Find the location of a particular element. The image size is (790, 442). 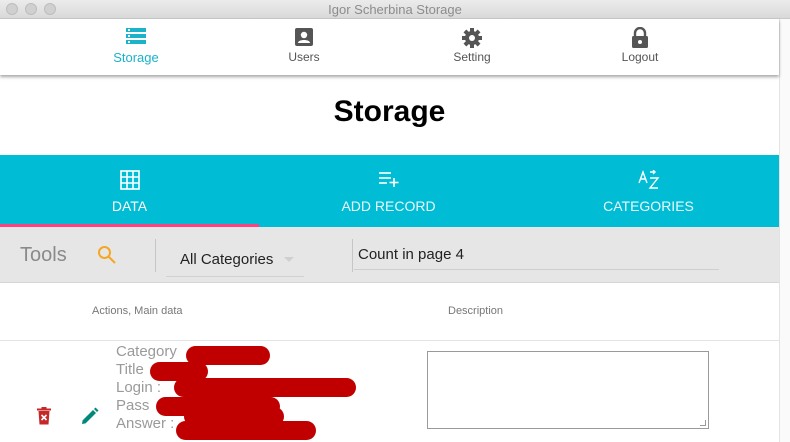

tools-bar: Tools All Categories Count in page 4 is located at coordinates (389, 255).